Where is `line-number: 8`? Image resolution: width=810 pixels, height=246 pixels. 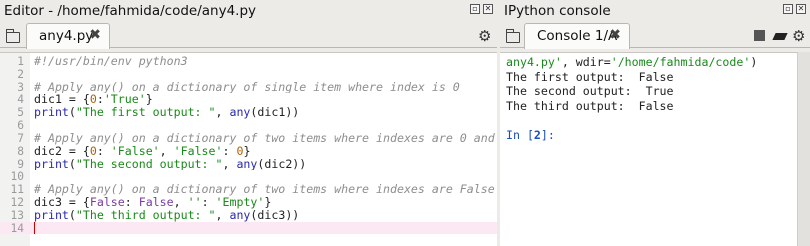 line-number: 8 is located at coordinates (20, 151).